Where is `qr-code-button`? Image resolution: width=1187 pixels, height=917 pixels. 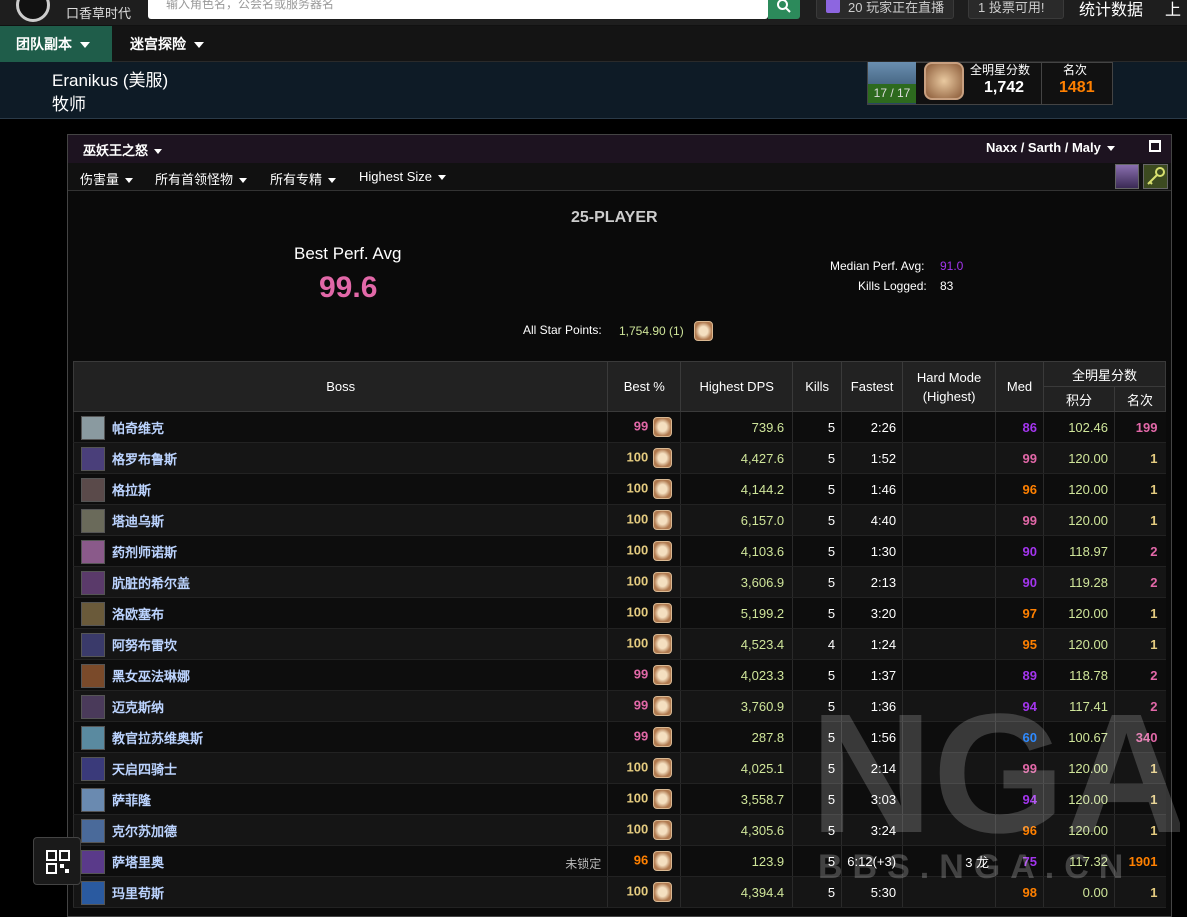
qr-code-button is located at coordinates (57, 861).